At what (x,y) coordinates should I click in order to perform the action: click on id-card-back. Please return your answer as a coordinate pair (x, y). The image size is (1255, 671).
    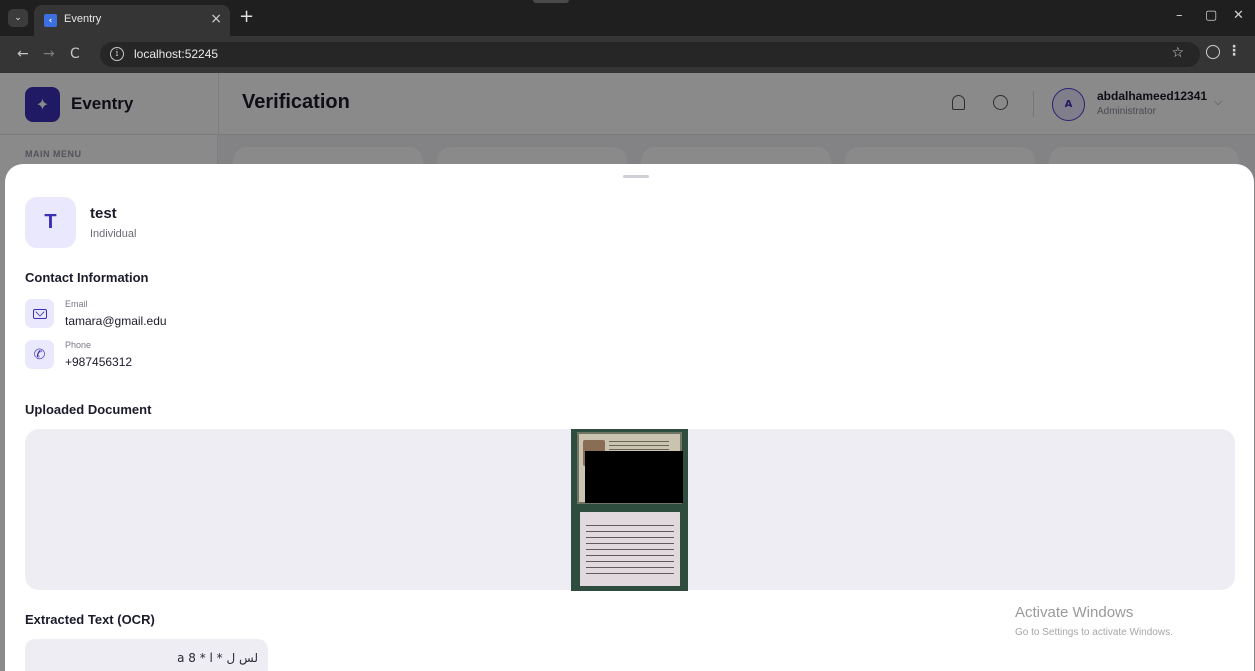
    Looking at the image, I should click on (630, 549).